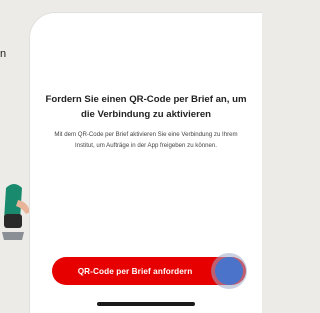  I want to click on request-qr-code-button-label: QR-Code per Brief anfordern, so click(135, 271).